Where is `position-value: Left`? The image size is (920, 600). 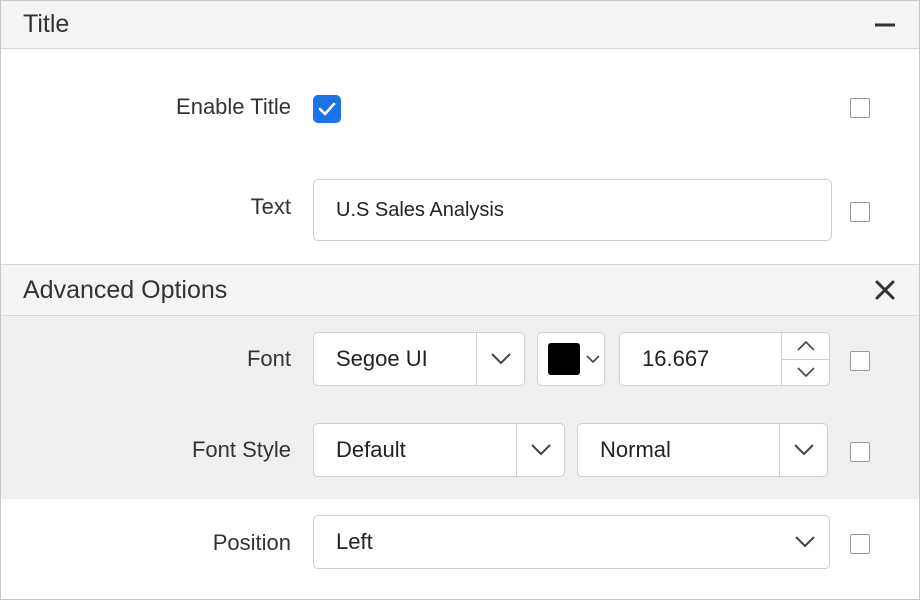
position-value: Left is located at coordinates (354, 541).